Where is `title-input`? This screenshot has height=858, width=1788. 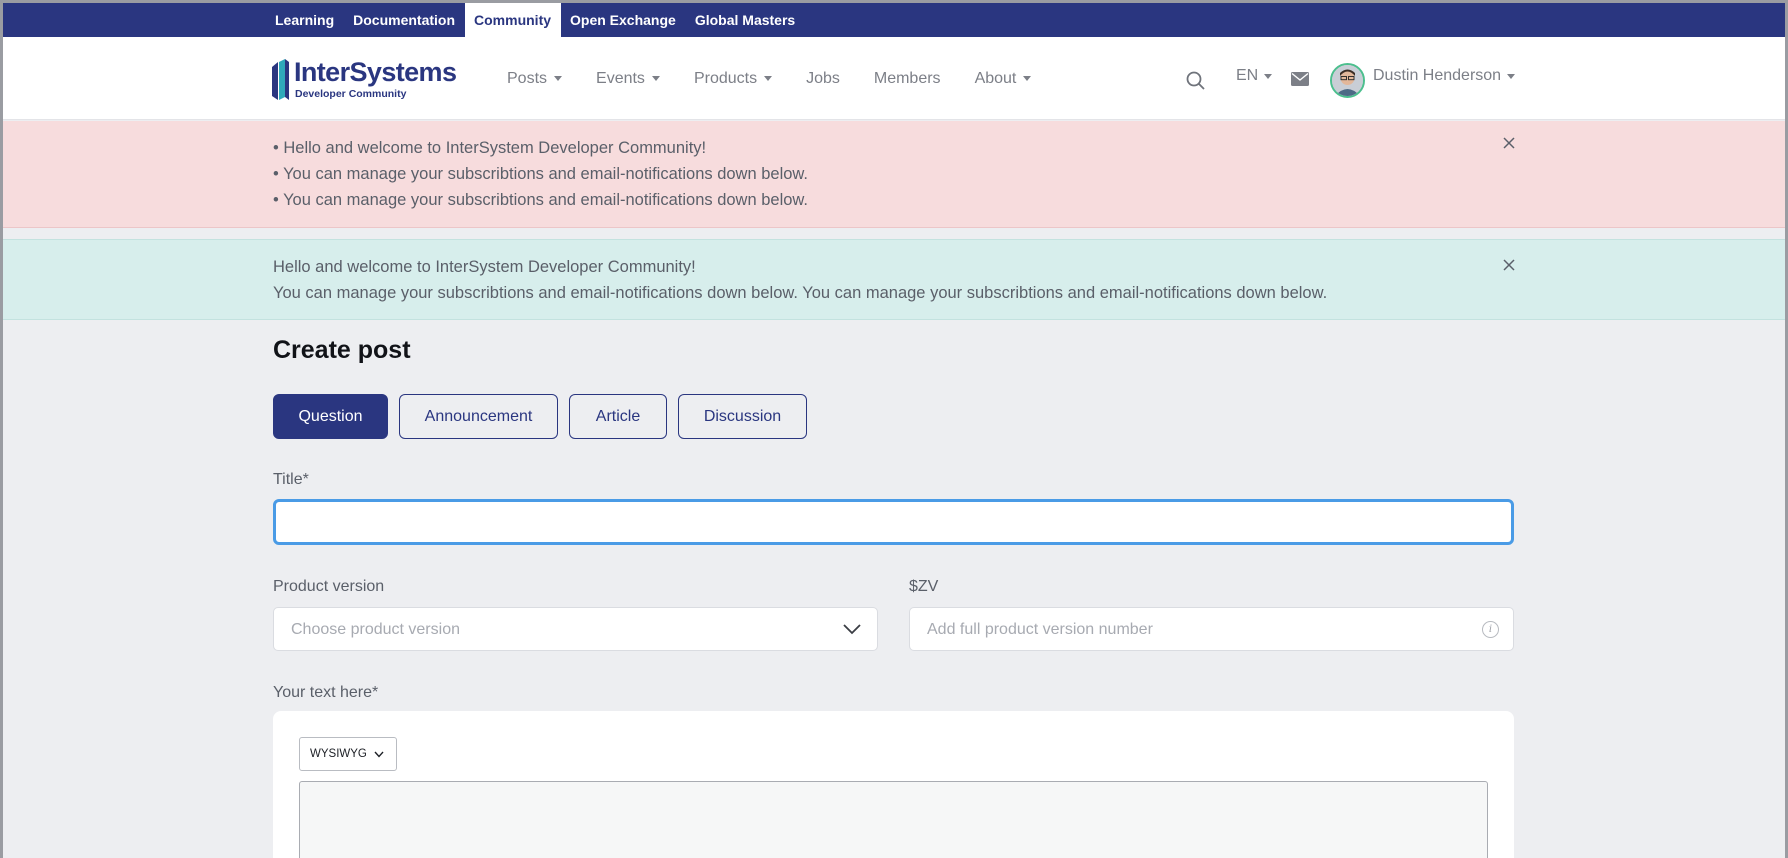
title-input is located at coordinates (893, 522).